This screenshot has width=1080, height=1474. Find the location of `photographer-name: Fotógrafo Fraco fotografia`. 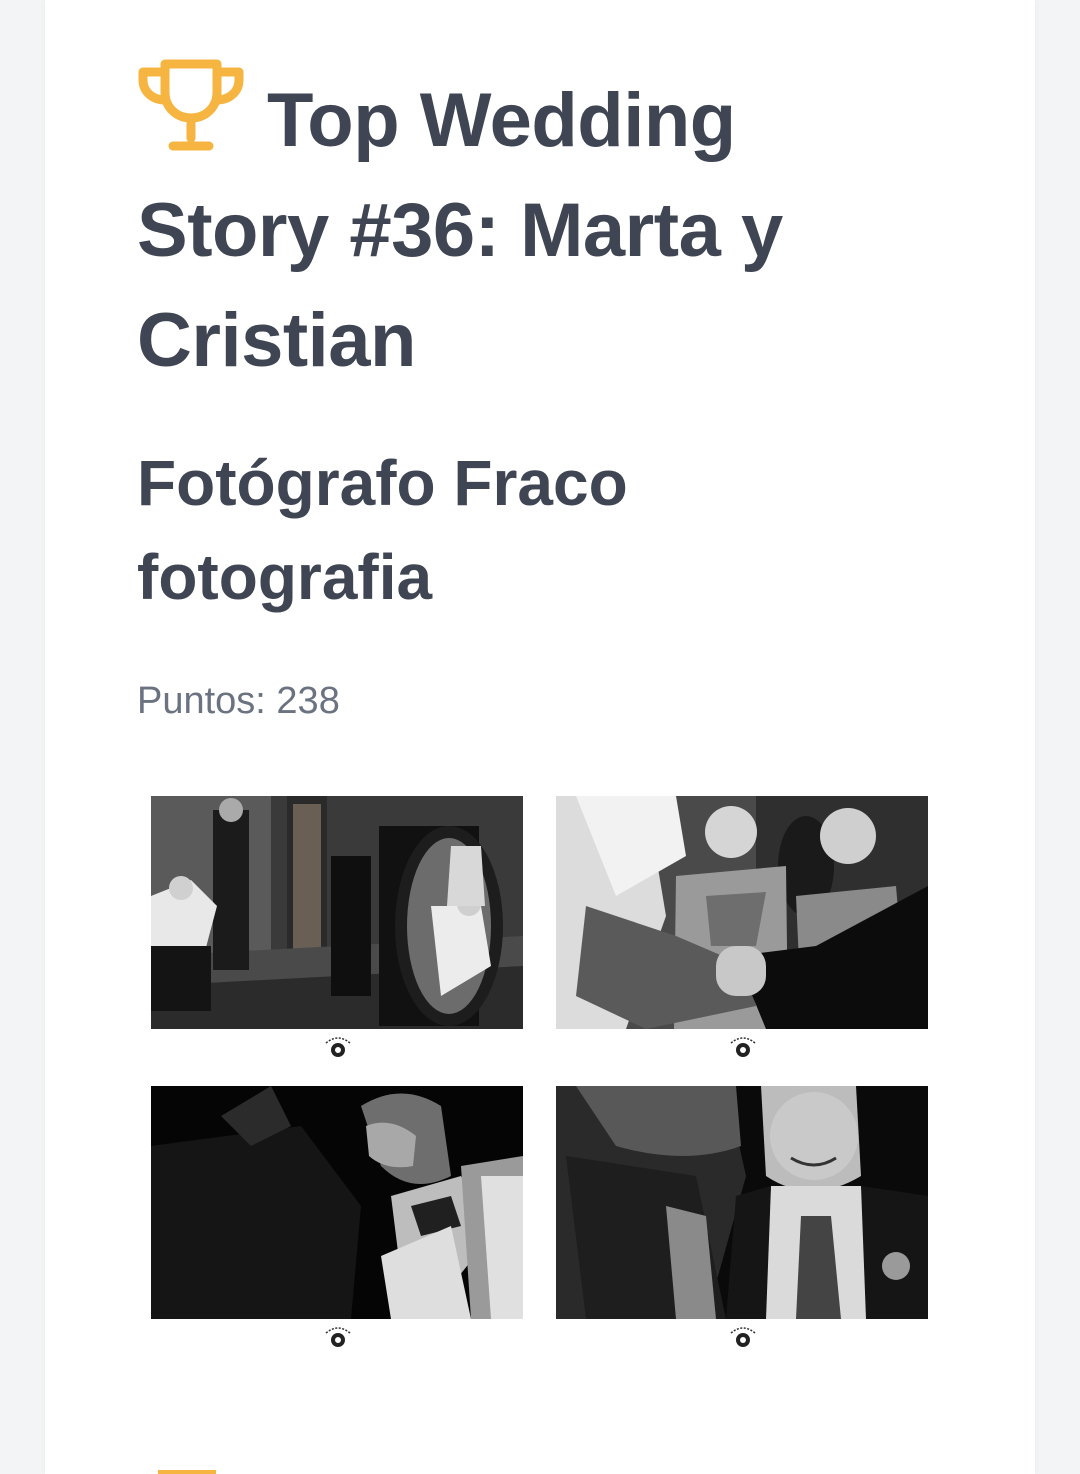

photographer-name: Fotógrafo Fraco fotografia is located at coordinates (382, 530).